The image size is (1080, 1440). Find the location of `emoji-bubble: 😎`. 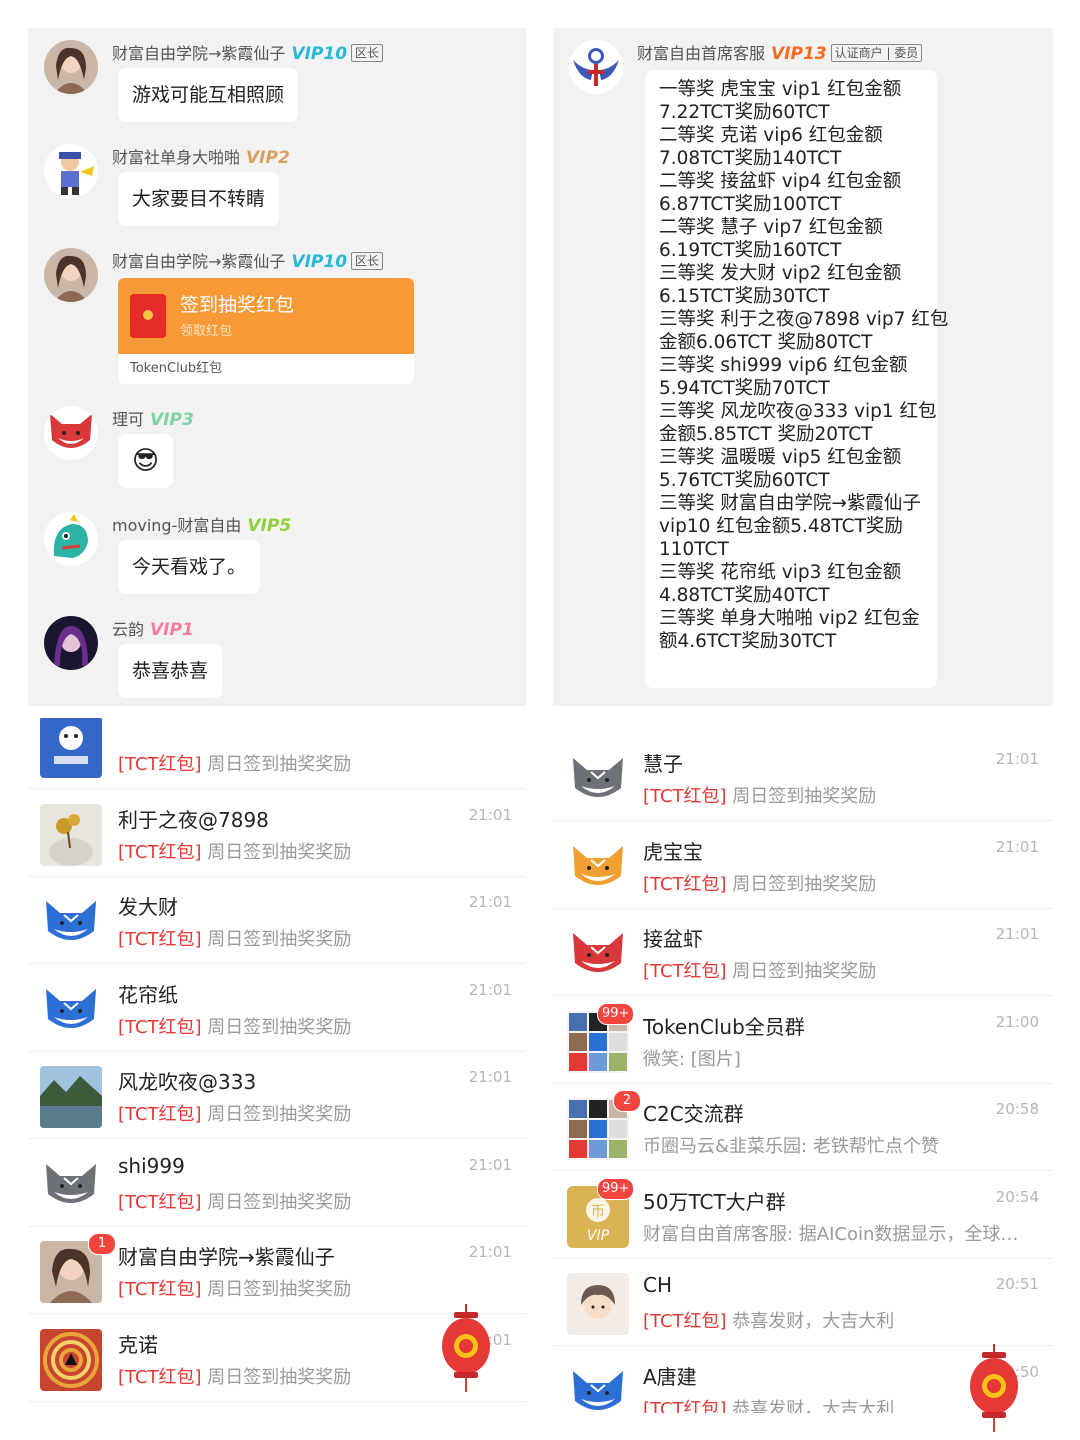

emoji-bubble: 😎 is located at coordinates (146, 461).